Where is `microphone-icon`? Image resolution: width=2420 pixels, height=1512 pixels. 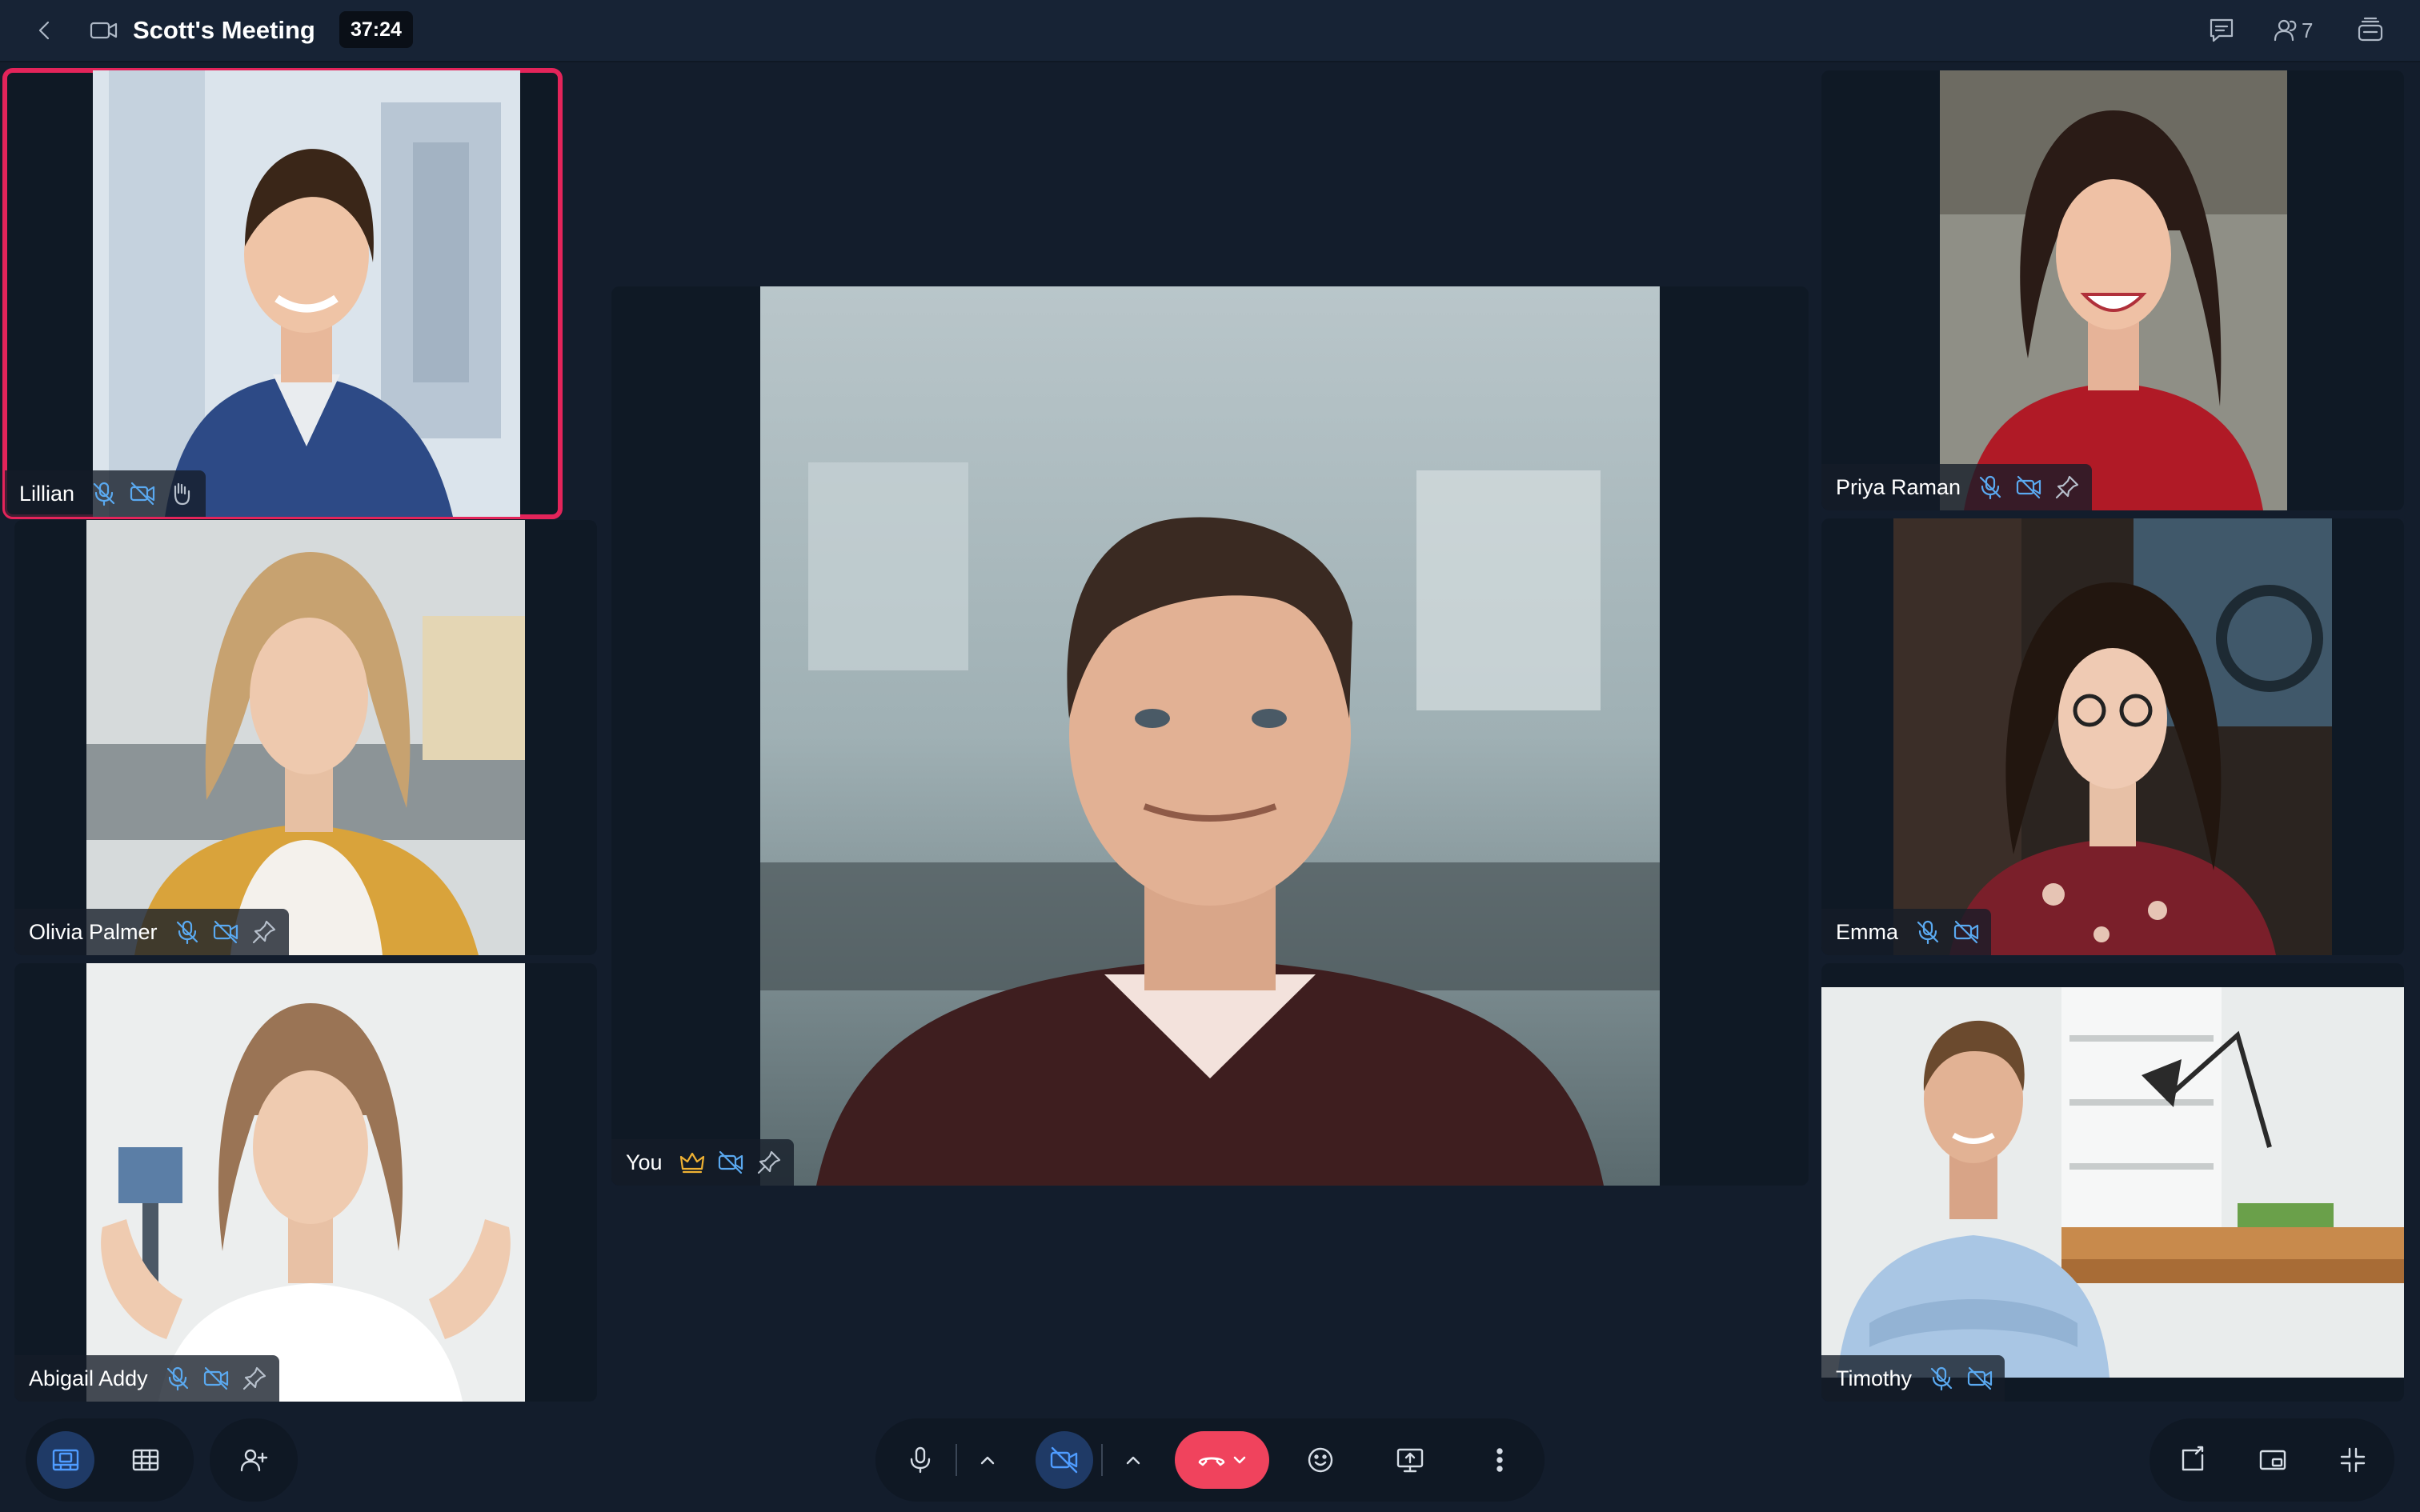
microphone-icon is located at coordinates (920, 1460).